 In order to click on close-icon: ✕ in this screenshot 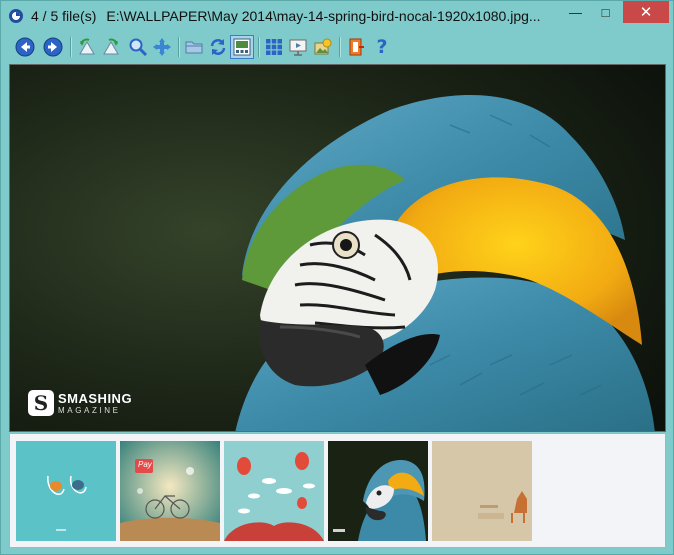, I will do `click(646, 12)`.